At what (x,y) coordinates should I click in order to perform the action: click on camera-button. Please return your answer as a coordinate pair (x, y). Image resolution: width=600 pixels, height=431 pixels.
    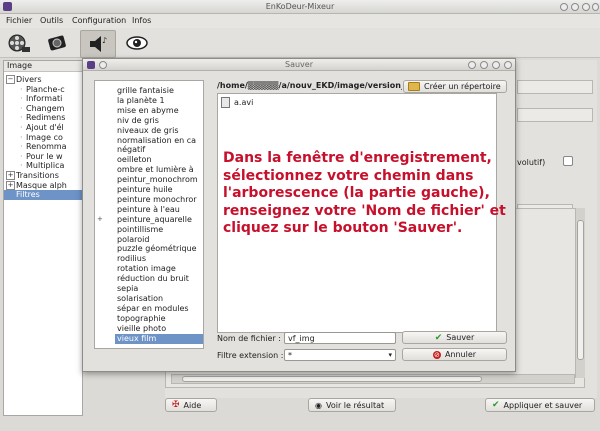
    Looking at the image, I should click on (57, 43).